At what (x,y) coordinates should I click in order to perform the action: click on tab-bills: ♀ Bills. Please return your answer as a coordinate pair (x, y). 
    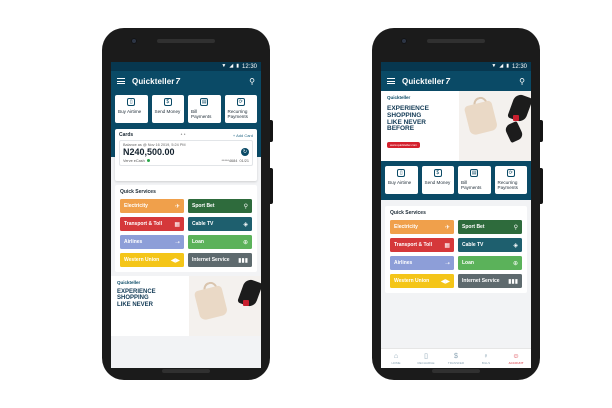
    Looking at the image, I should click on (486, 358).